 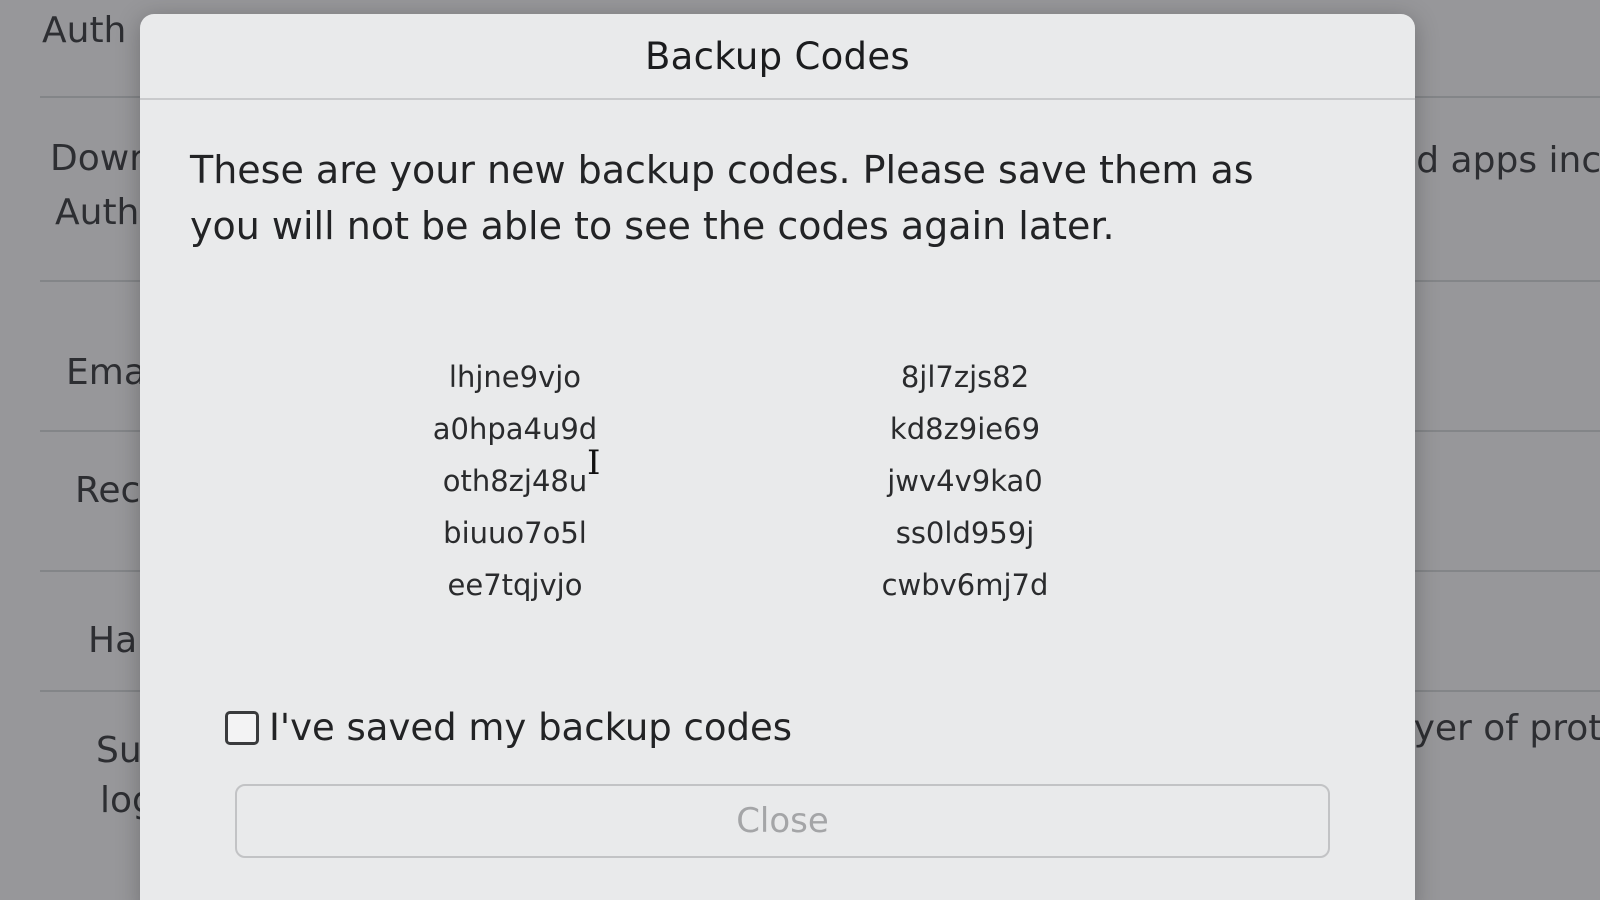 I want to click on dialog-title: Backup Codes, so click(x=777, y=56).